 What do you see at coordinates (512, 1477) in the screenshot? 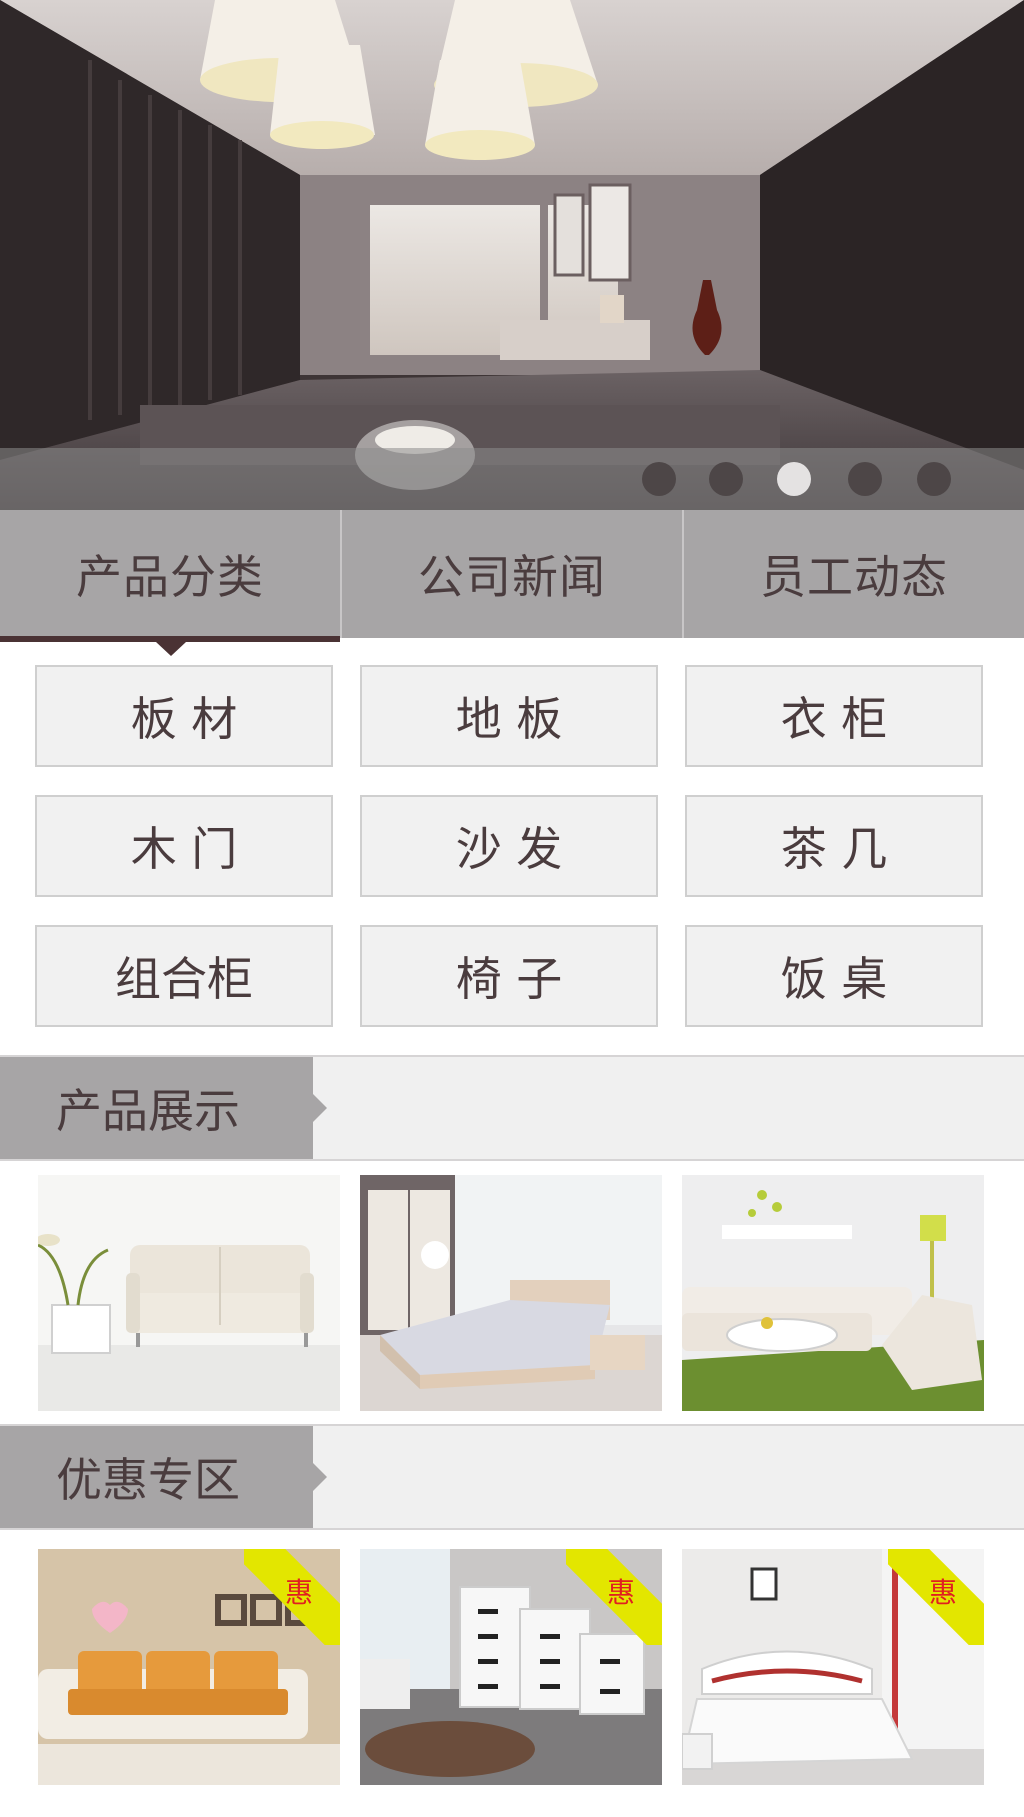
I see `section-header-deals: 优惠专区` at bounding box center [512, 1477].